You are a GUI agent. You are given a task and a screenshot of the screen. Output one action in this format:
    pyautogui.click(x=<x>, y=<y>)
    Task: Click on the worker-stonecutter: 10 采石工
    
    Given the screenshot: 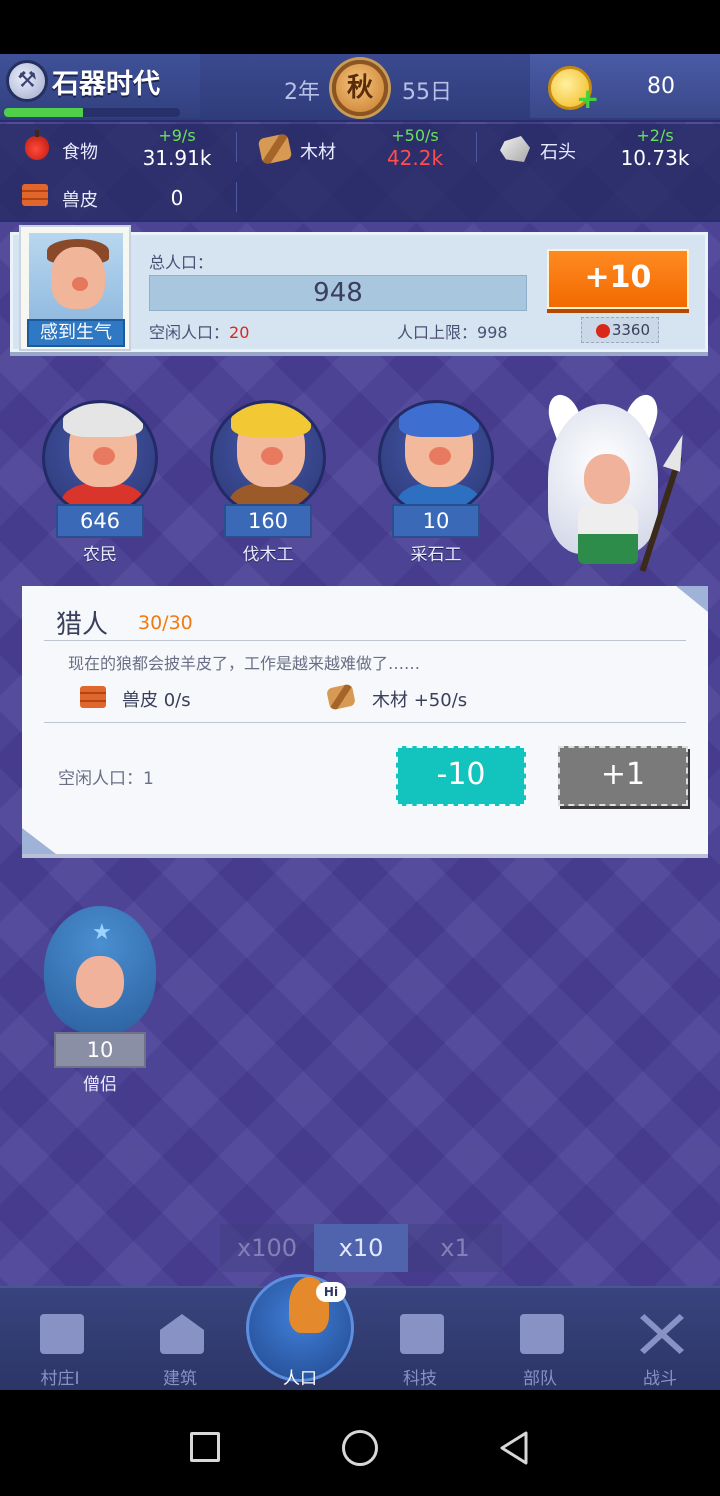 What is the action you would take?
    pyautogui.click(x=436, y=472)
    